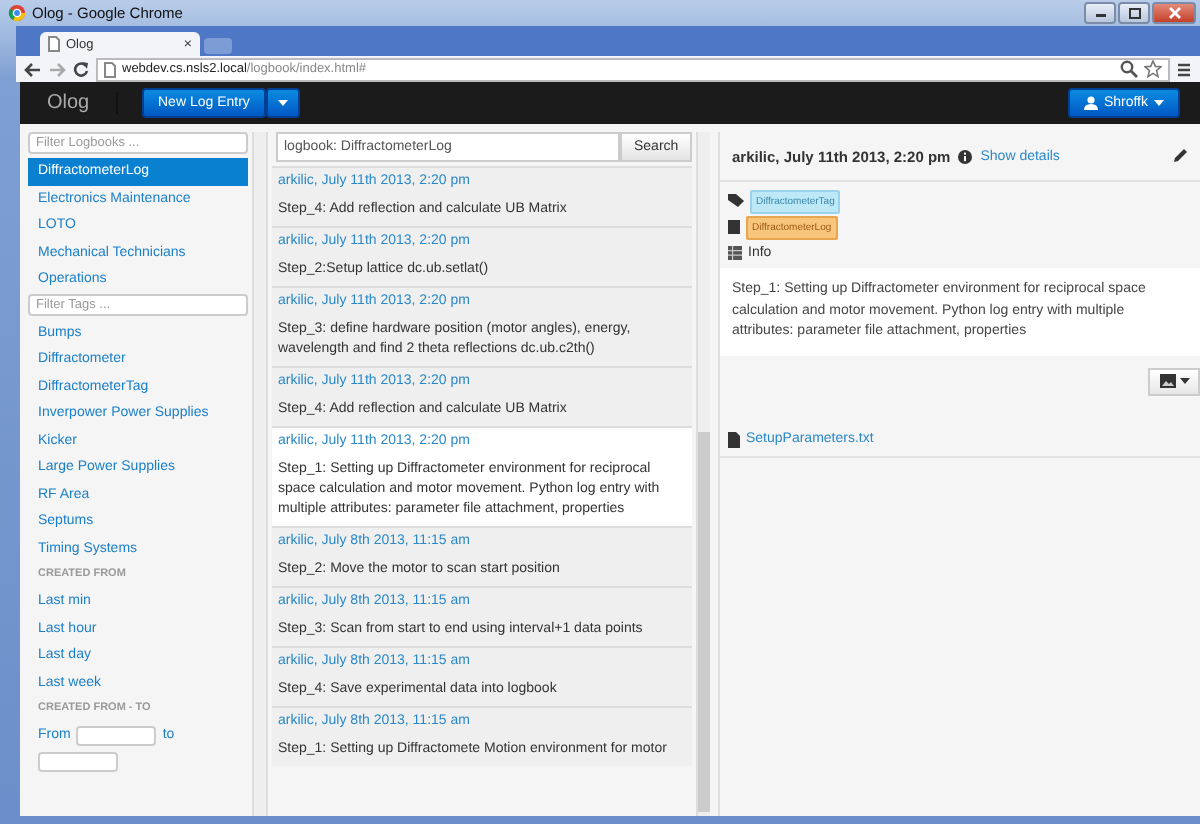 This screenshot has height=824, width=1200. What do you see at coordinates (78, 762) in the screenshot?
I see `to-date-field` at bounding box center [78, 762].